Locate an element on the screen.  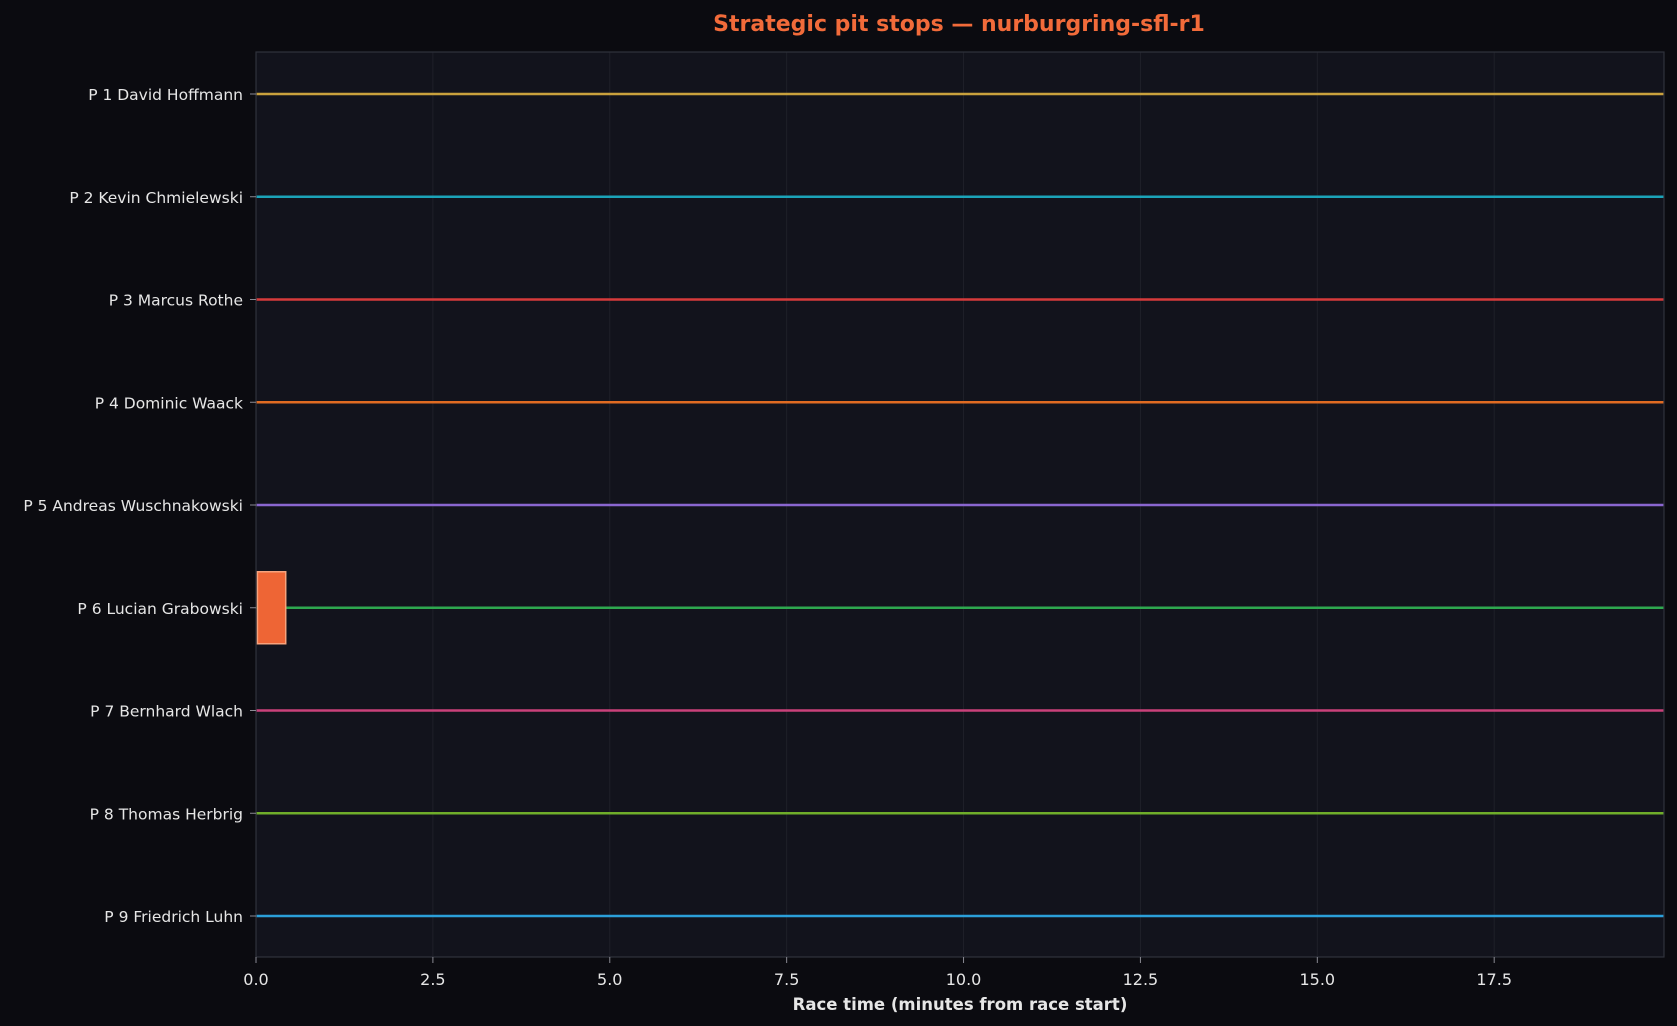
driver-label: P 8 Thomas Herbrig is located at coordinates (166, 814).